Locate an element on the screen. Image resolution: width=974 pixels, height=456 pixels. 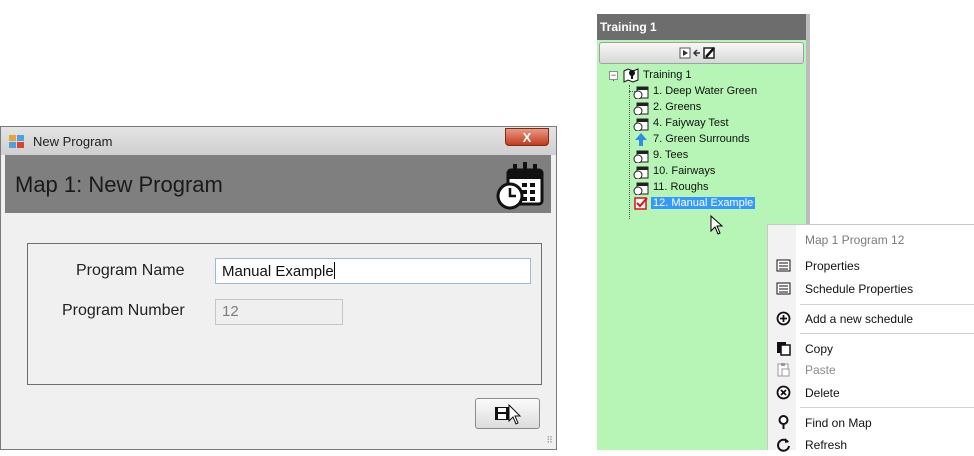
tree-item-label: 11. Roughs is located at coordinates (681, 187).